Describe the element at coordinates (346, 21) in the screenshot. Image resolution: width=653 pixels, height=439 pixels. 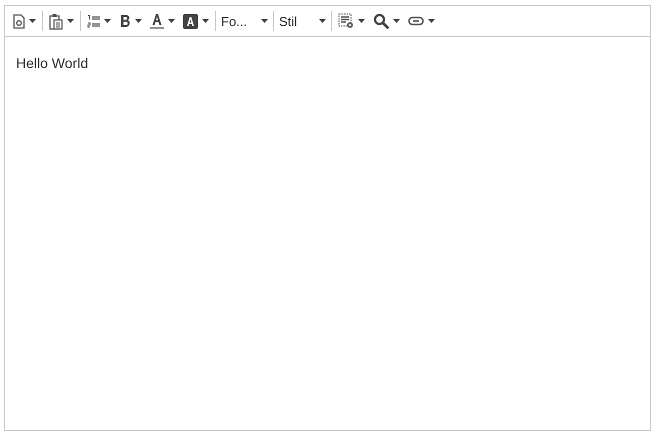
I see `table-icon` at that location.